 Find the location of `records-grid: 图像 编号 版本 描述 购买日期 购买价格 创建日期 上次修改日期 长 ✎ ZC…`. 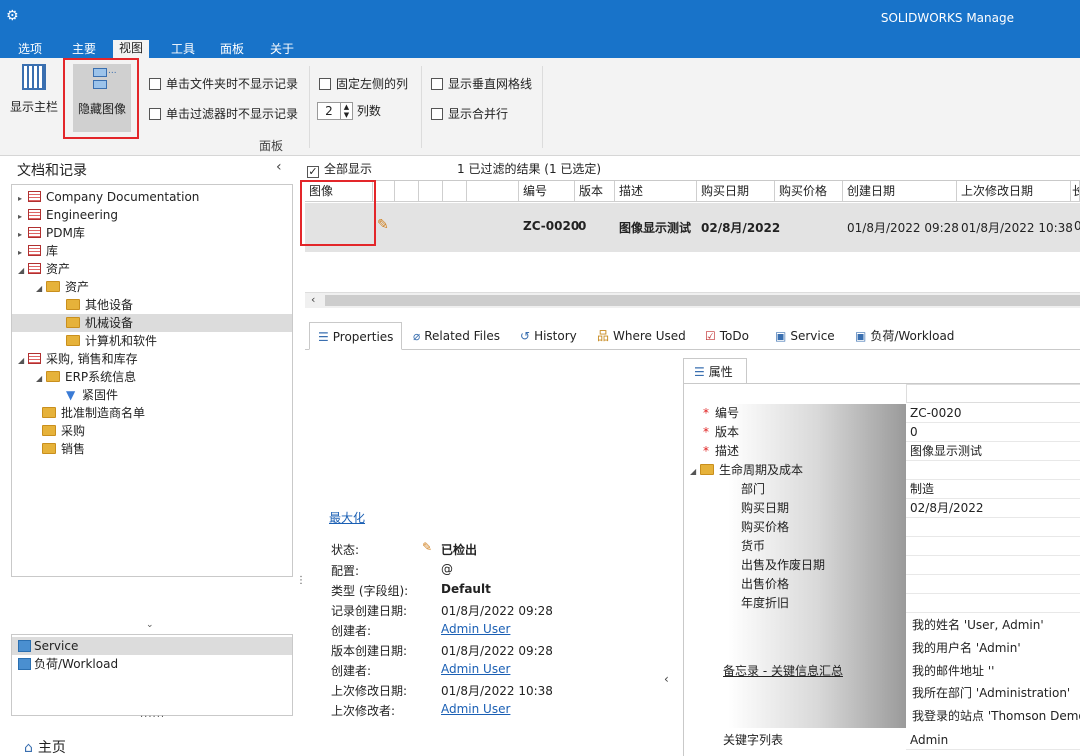

records-grid: 图像 编号 版本 描述 购买日期 购买价格 创建日期 上次修改日期 长 ✎ ZC… is located at coordinates (692, 244).